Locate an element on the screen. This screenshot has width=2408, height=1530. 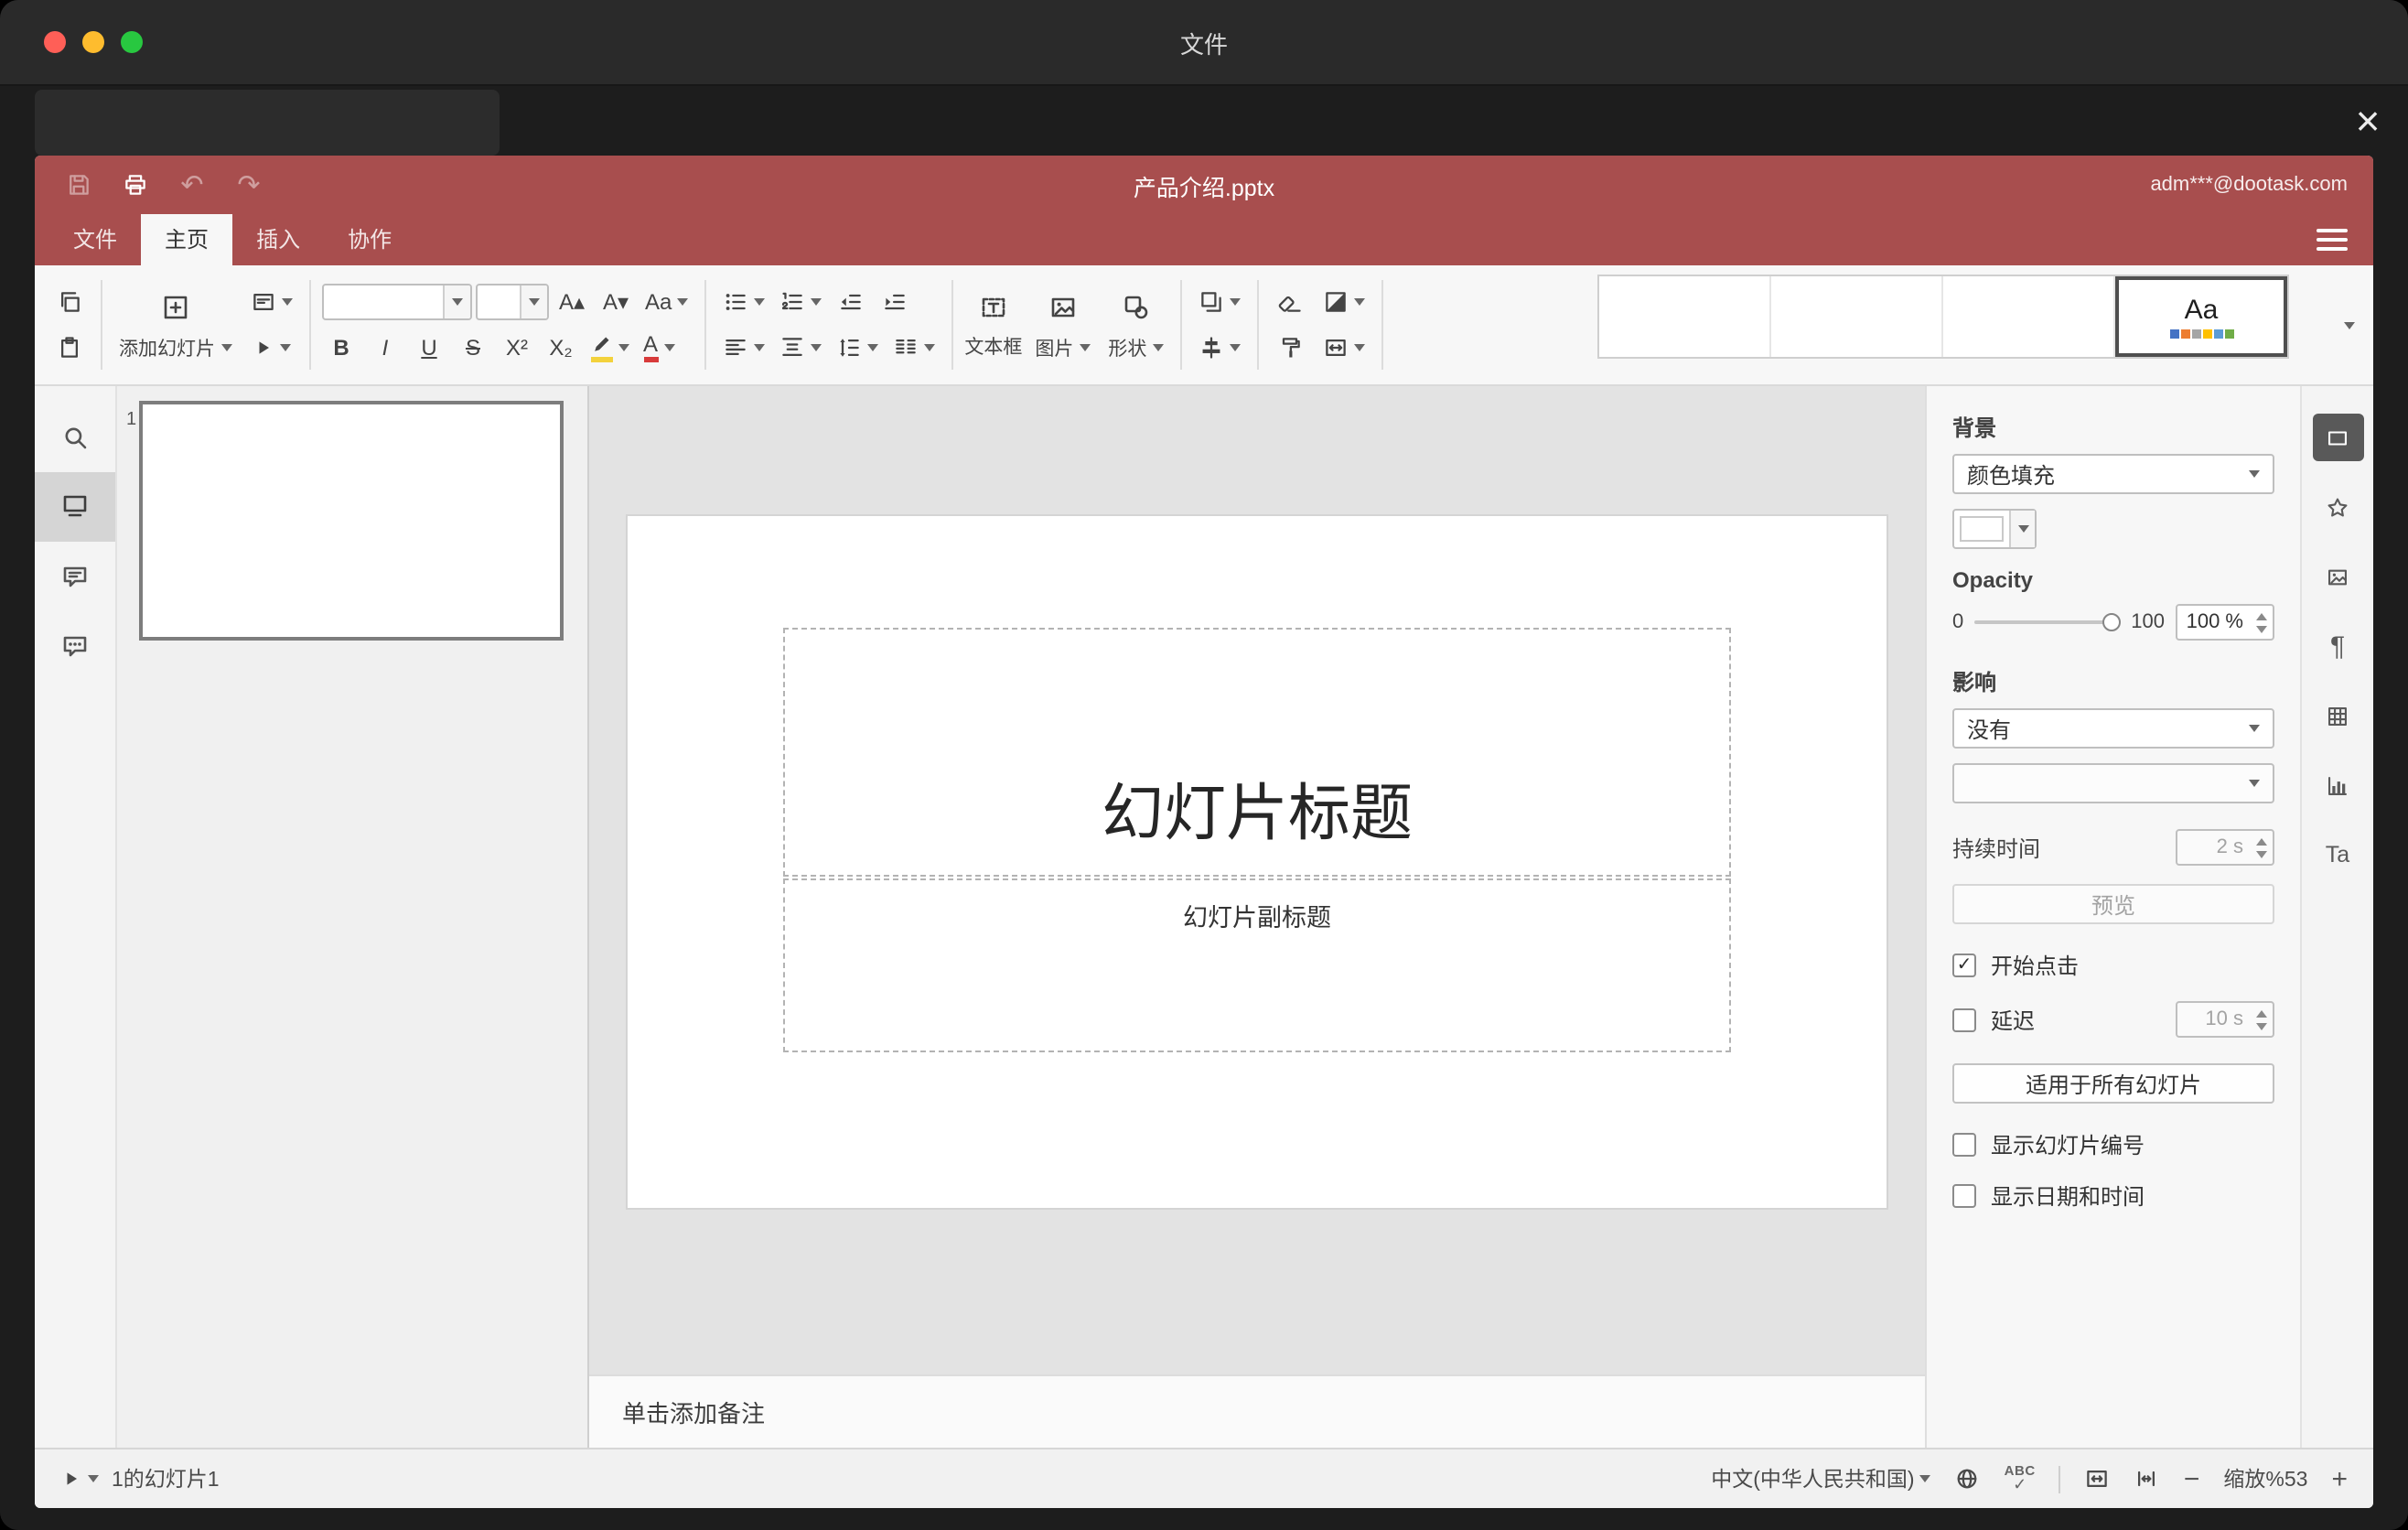
subscript-button: X₂ is located at coordinates (561, 348).